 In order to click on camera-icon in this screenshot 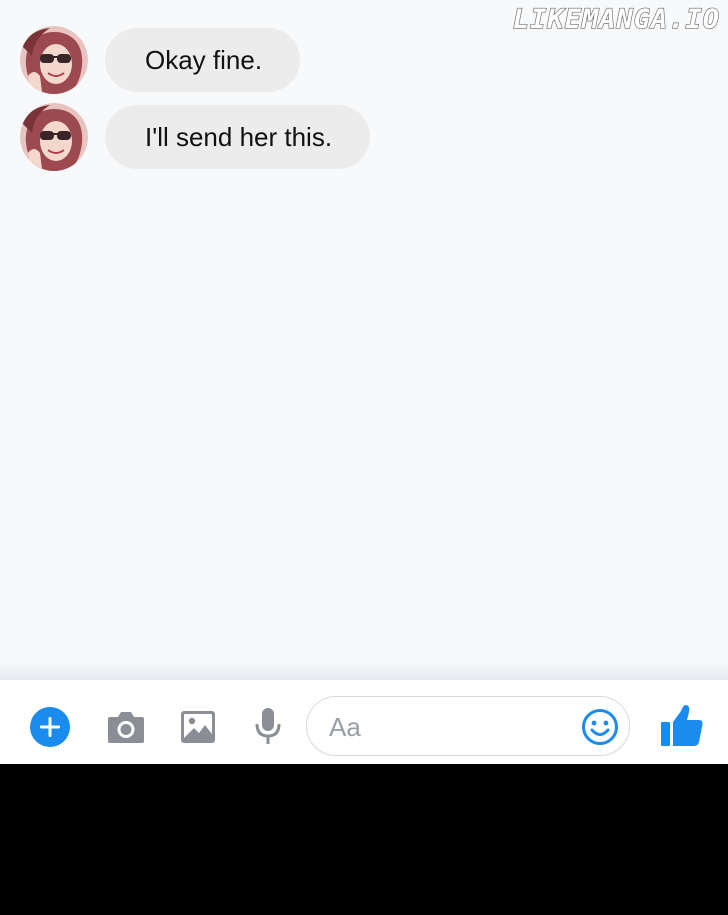, I will do `click(126, 727)`.